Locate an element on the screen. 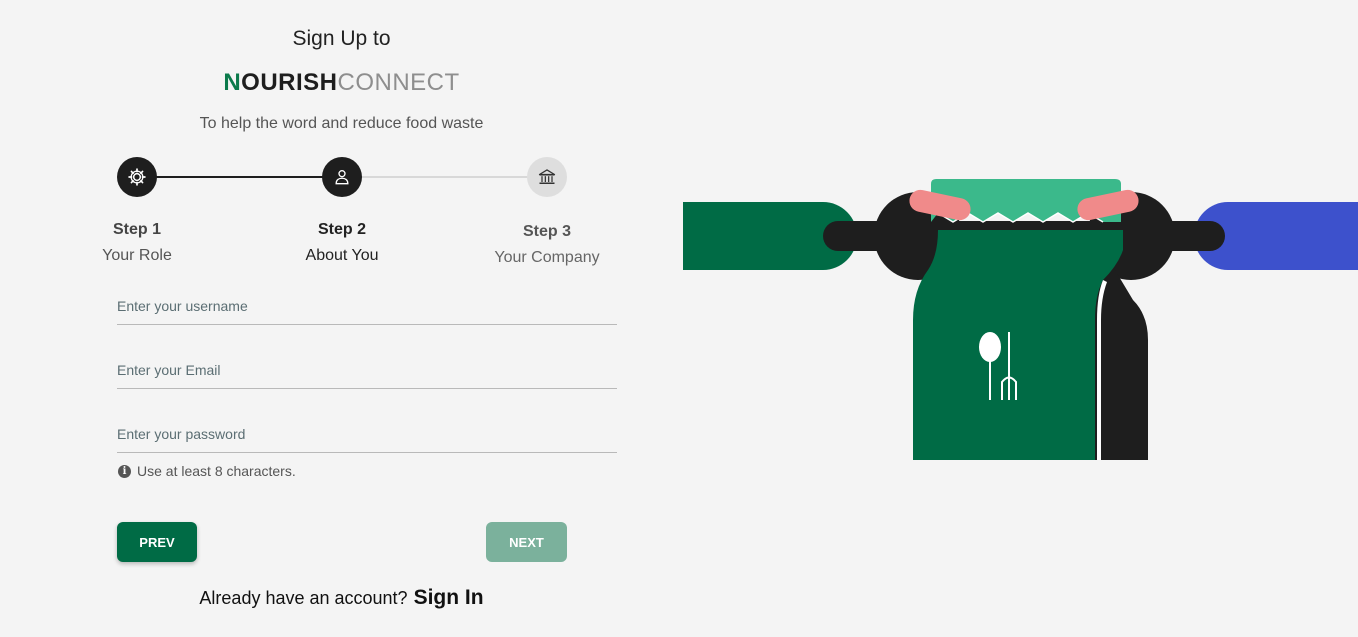  person-icon is located at coordinates (342, 177).